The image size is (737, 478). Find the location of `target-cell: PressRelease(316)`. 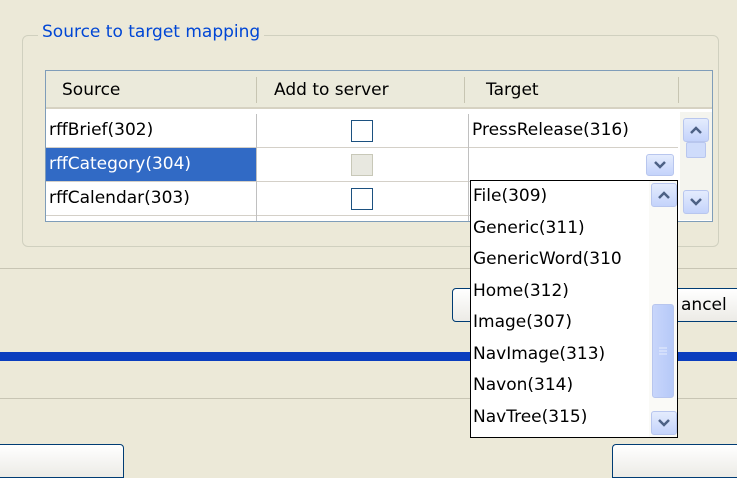

target-cell: PressRelease(316) is located at coordinates (573, 130).